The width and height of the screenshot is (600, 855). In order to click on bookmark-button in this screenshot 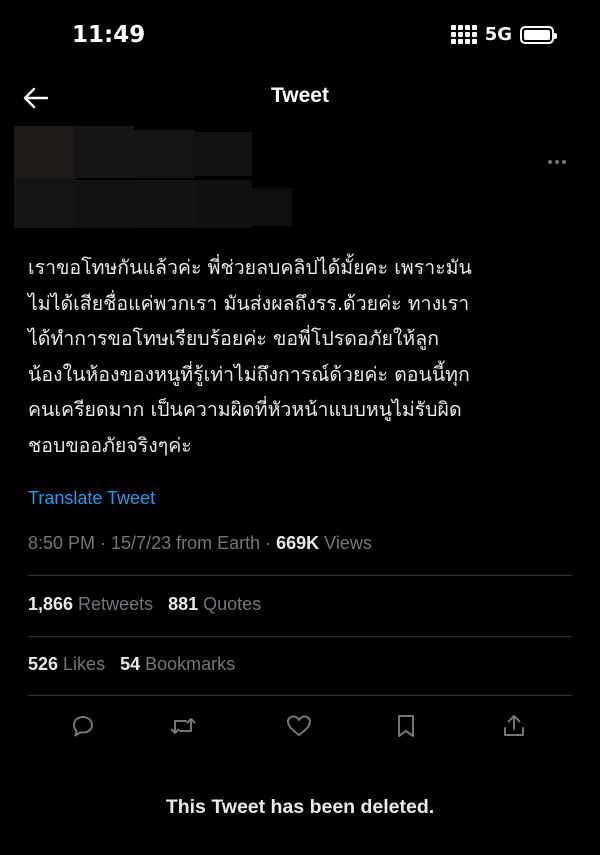, I will do `click(406, 726)`.